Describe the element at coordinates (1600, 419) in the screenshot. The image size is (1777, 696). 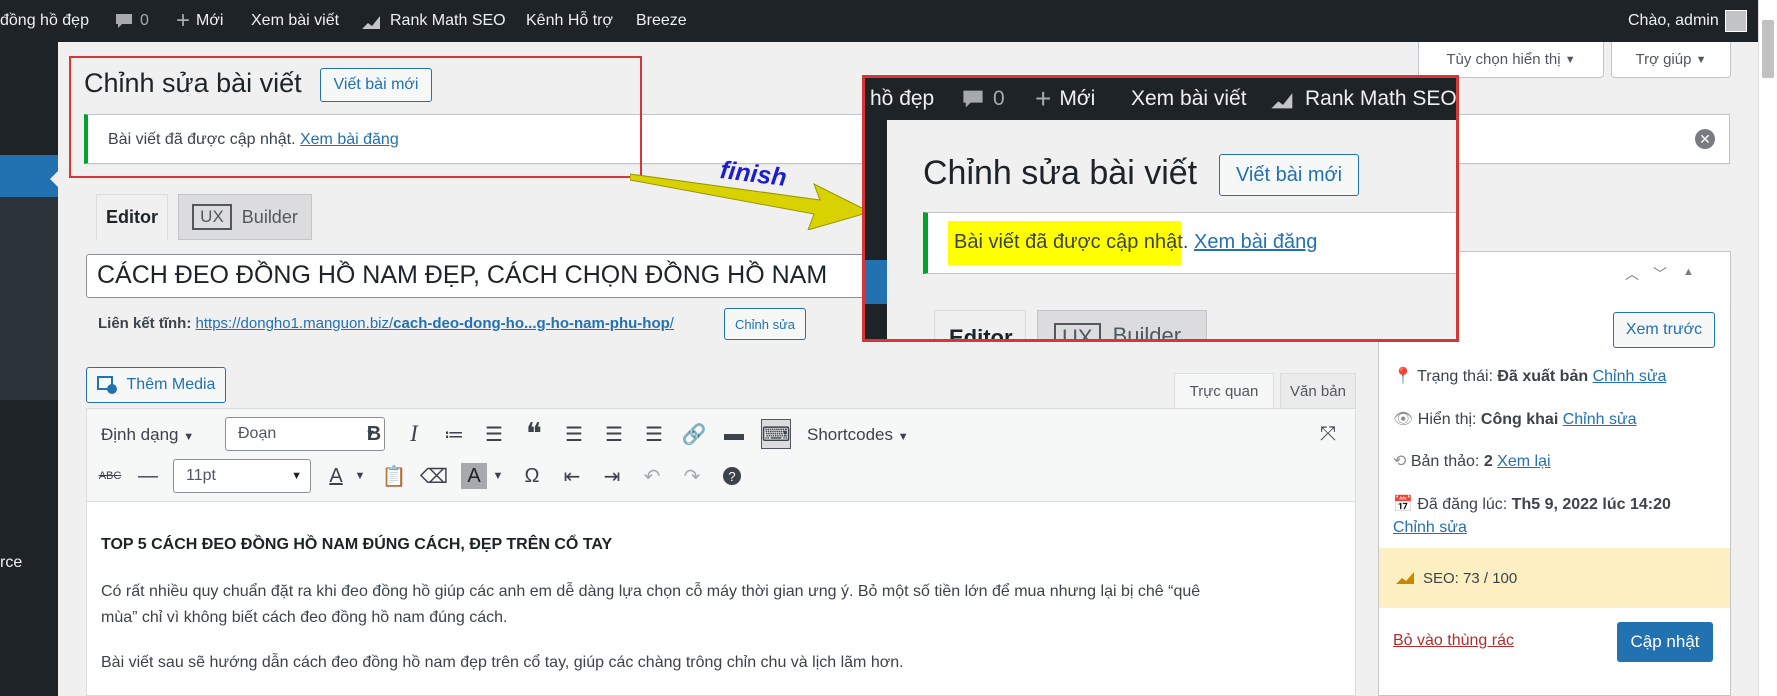
I see `visibility-edit-link: Chỉnh sửa` at that location.